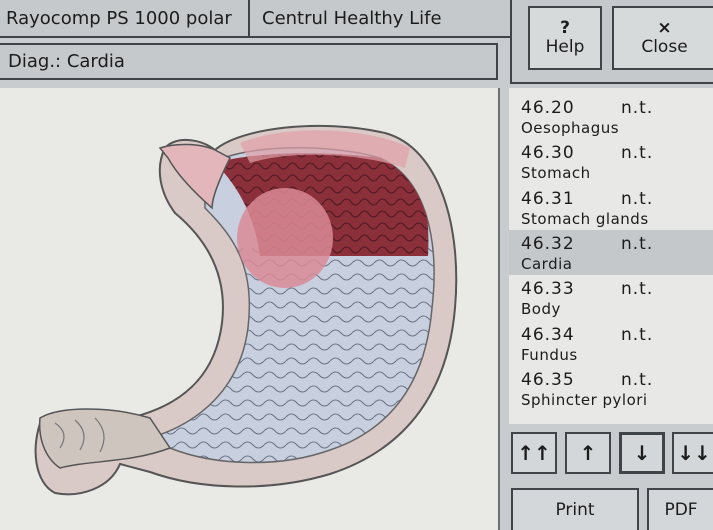  Describe the element at coordinates (611, 252) in the screenshot. I see `list-item: 46.32 n.t. Cardia` at that location.